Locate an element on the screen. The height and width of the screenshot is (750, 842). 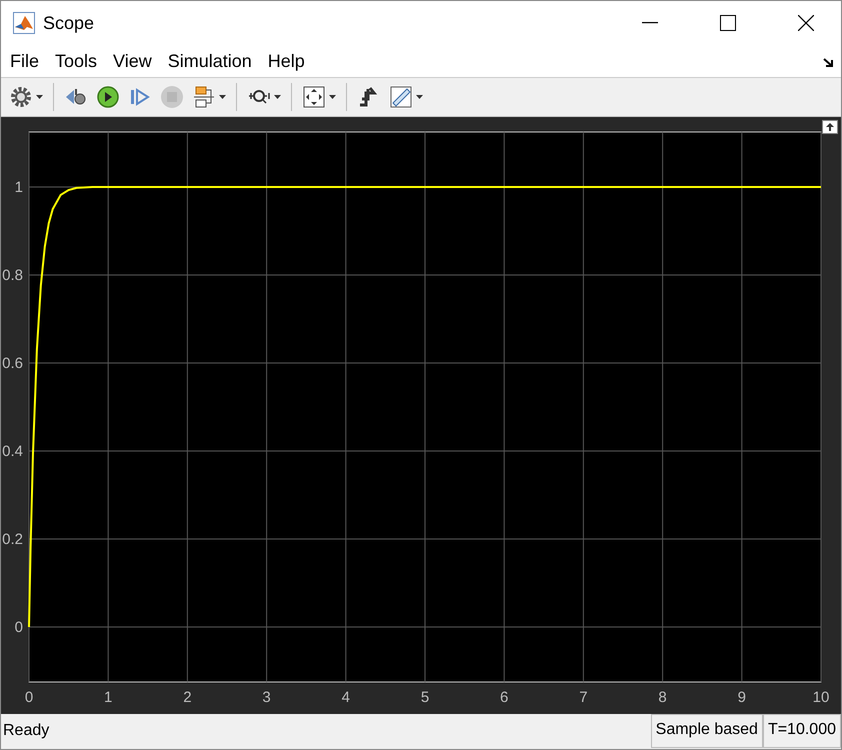
block-diagram-icon is located at coordinates (204, 97).